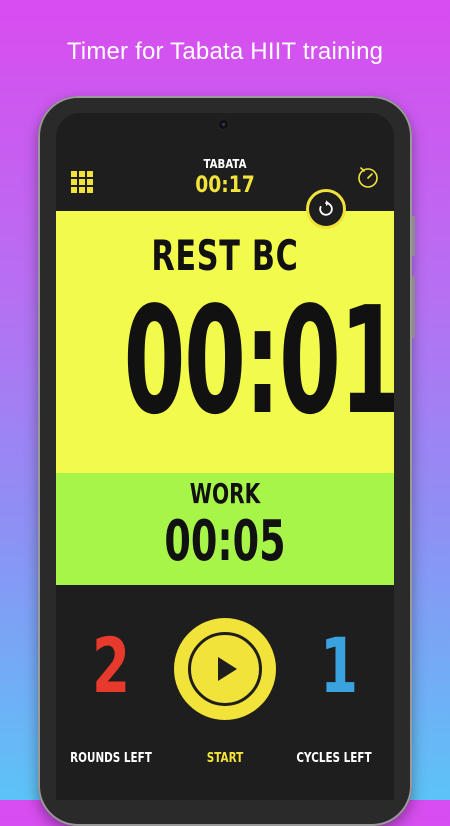 This screenshot has height=826, width=450. I want to click on start-button-ring, so click(225, 669).